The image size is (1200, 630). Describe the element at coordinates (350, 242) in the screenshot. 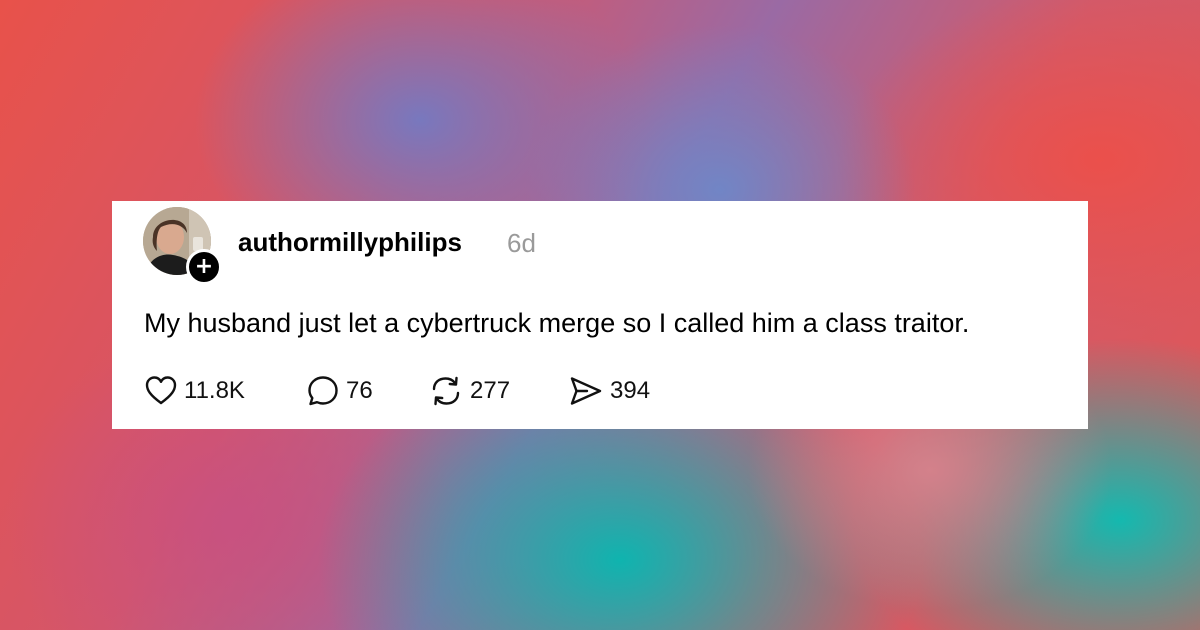

I see `username: authormillyphilips` at that location.